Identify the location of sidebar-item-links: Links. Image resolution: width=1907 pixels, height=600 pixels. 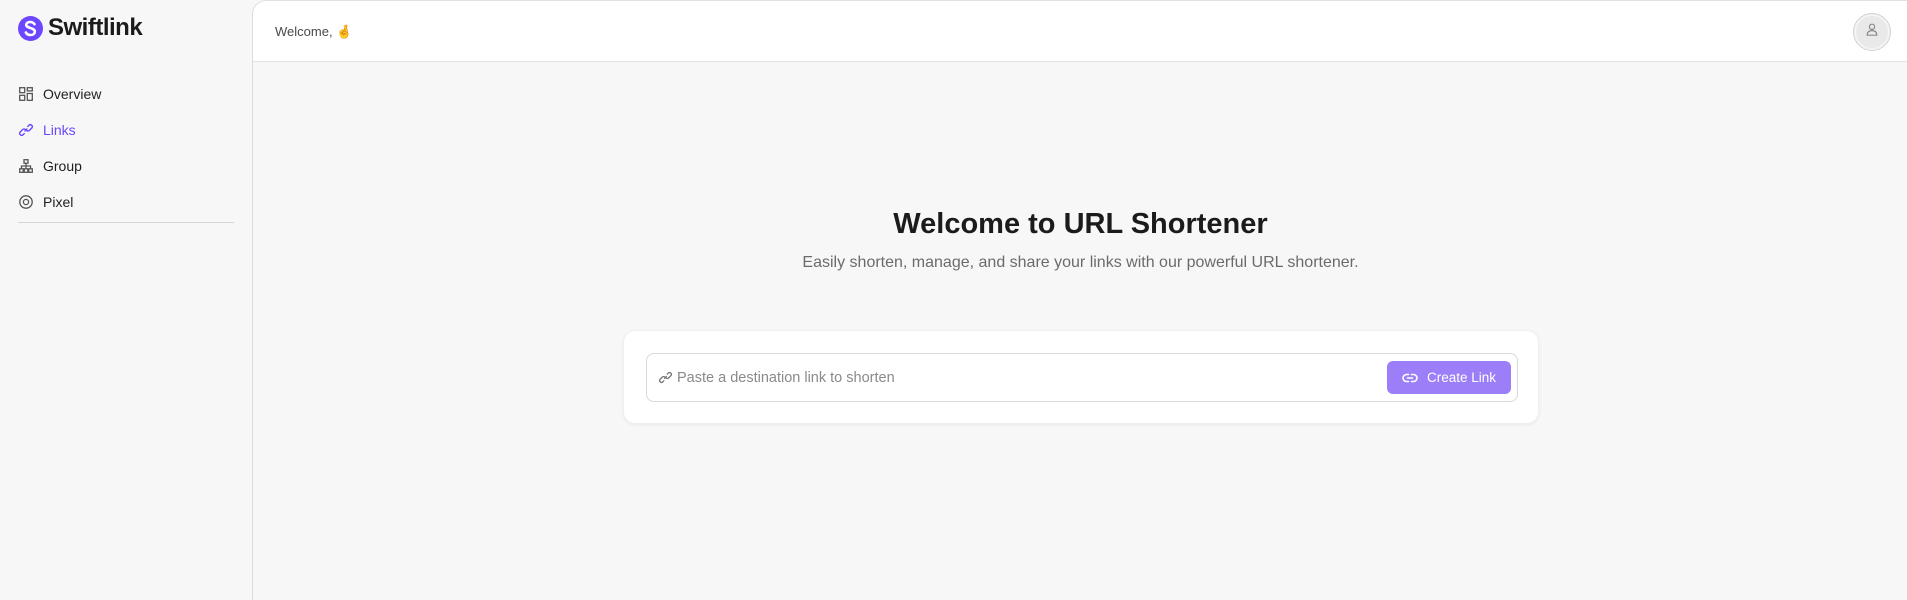
(126, 130).